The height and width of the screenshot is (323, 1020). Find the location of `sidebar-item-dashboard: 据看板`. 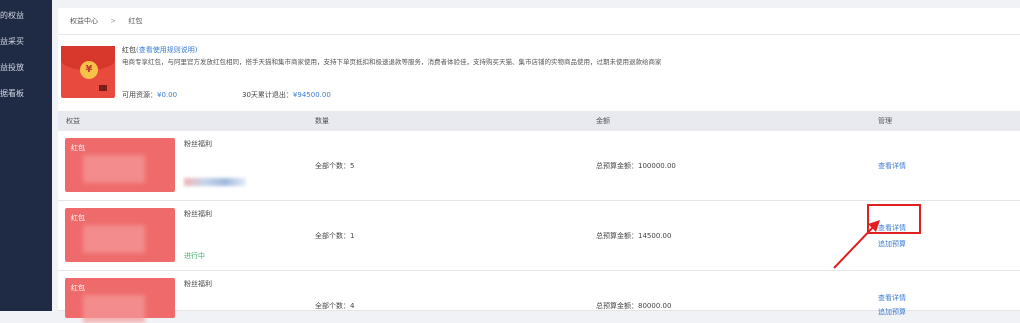

sidebar-item-dashboard: 据看板 is located at coordinates (26, 94).